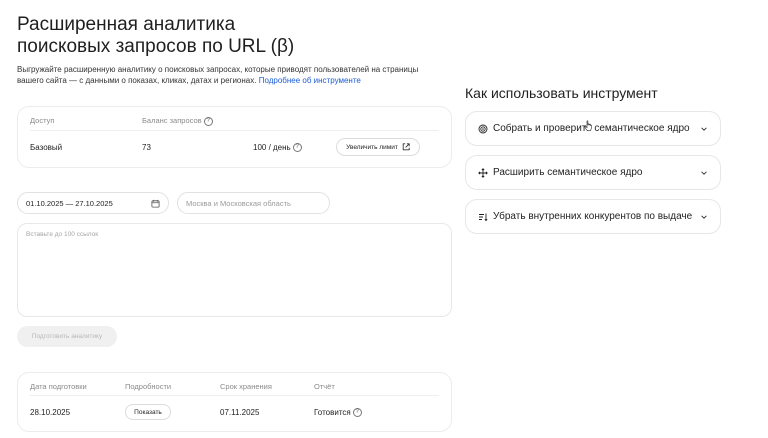 Image resolution: width=768 pixels, height=438 pixels. I want to click on howto-item-collect: Собрать и проверить семантическое ядро, so click(593, 128).